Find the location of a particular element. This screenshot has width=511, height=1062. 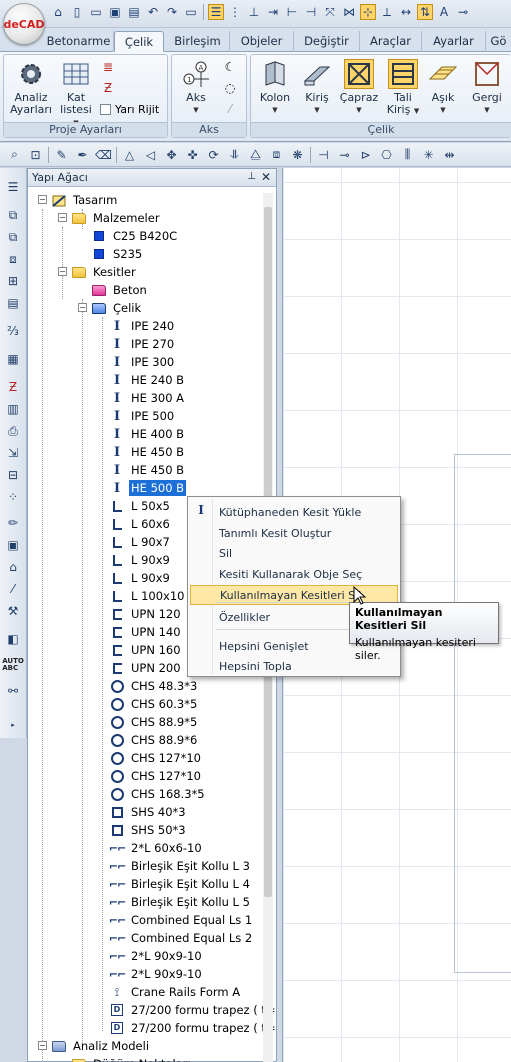

tree-node-section: ⌐⌐ Birleşik Eşit Kollu L 5 is located at coordinates (180, 902).